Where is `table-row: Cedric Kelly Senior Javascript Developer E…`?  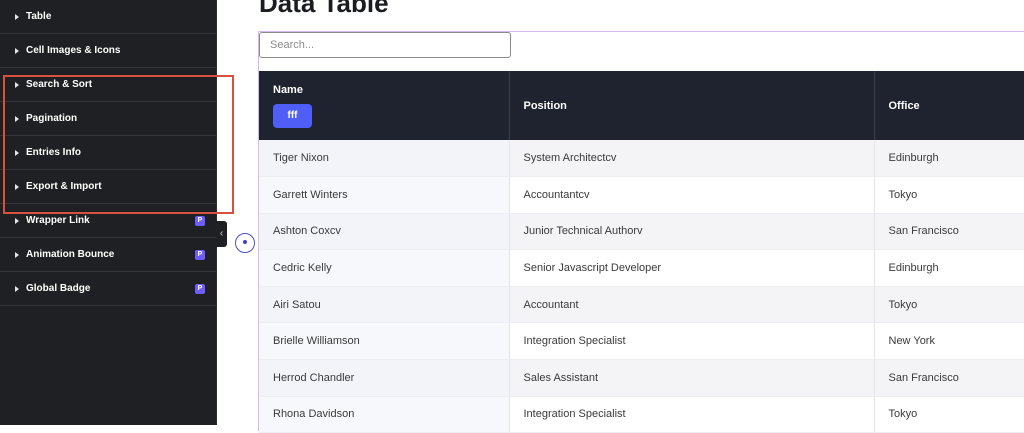 table-row: Cedric Kelly Senior Javascript Developer E… is located at coordinates (641, 268).